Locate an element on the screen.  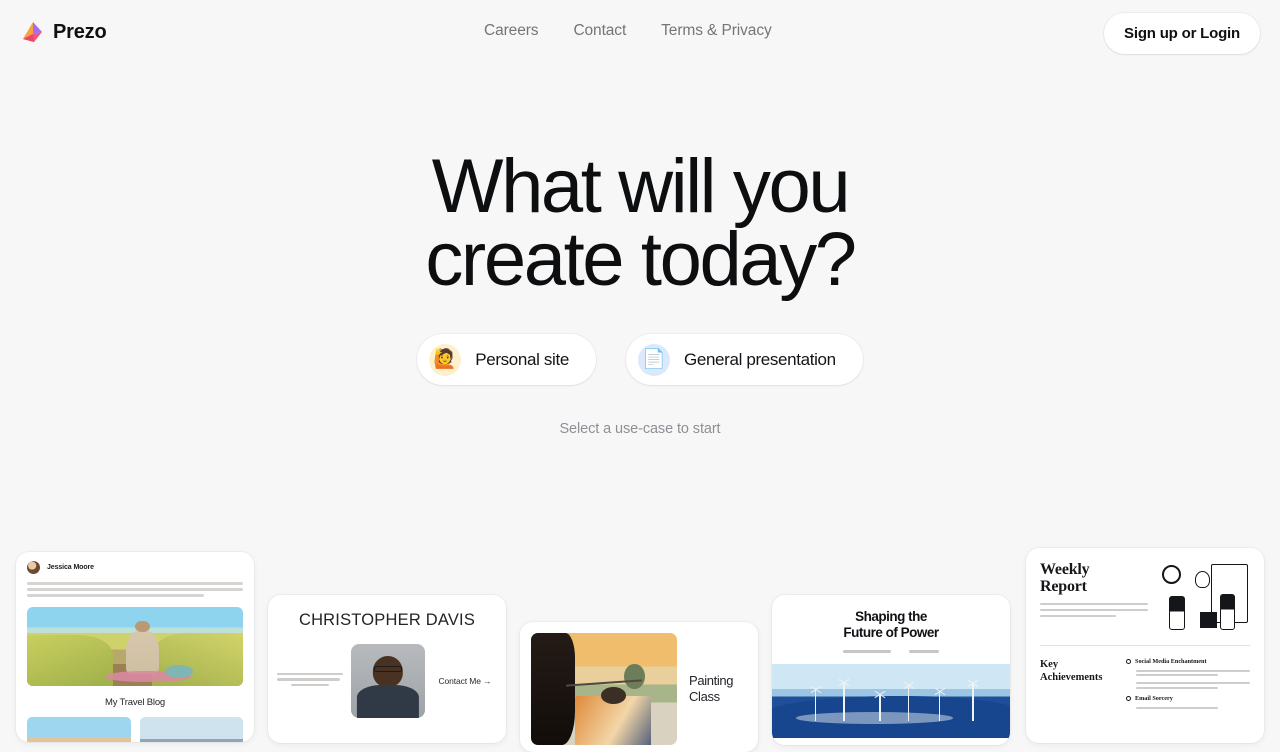
travel-blog-author: Jessica Moore is located at coordinates (70, 567).